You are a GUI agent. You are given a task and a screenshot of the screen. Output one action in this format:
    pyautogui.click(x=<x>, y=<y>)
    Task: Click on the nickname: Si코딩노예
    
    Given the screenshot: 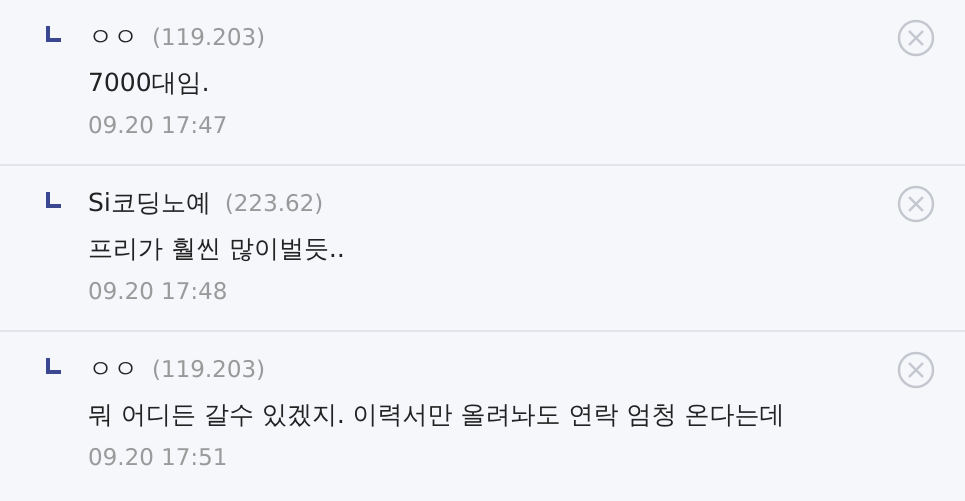 What is the action you would take?
    pyautogui.click(x=149, y=203)
    